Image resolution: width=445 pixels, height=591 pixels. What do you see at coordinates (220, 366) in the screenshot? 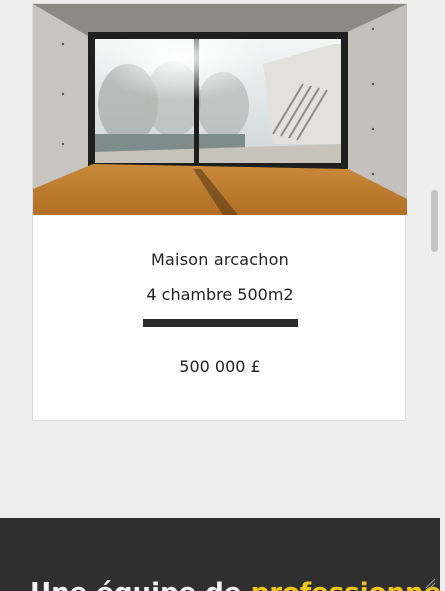
I see `property-price: 500 000 £` at bounding box center [220, 366].